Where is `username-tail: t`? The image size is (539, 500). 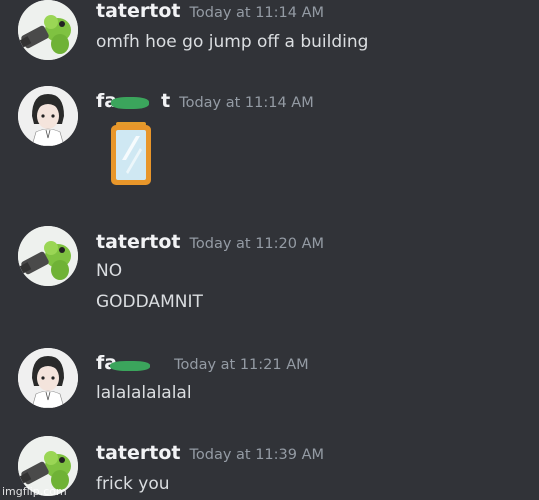 username-tail: t is located at coordinates (166, 101).